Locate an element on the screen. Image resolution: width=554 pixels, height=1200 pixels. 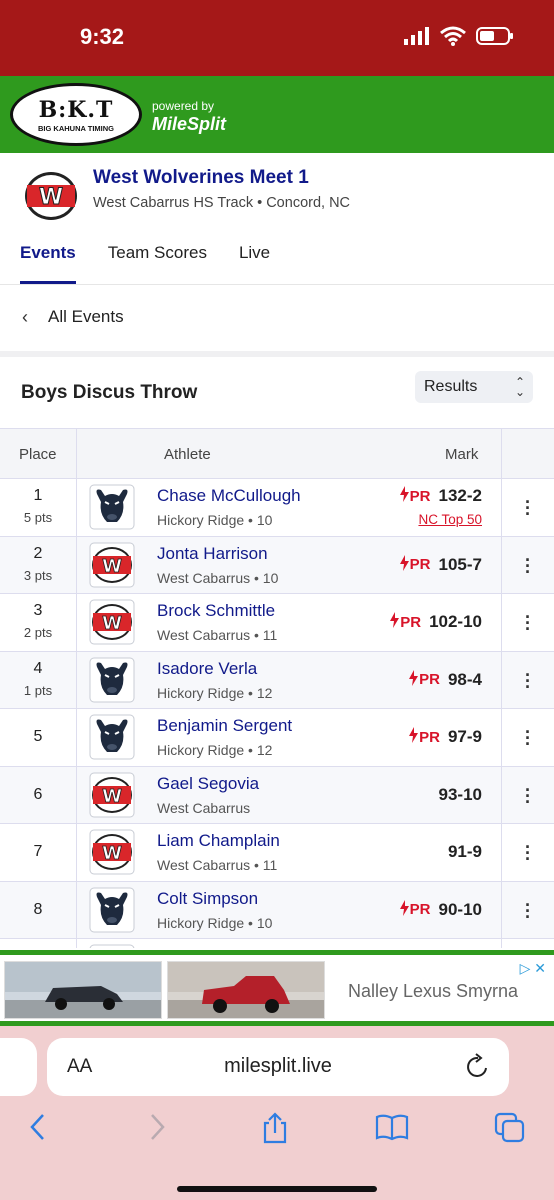
athlete-name: Gael Segovia is located at coordinates (208, 784).